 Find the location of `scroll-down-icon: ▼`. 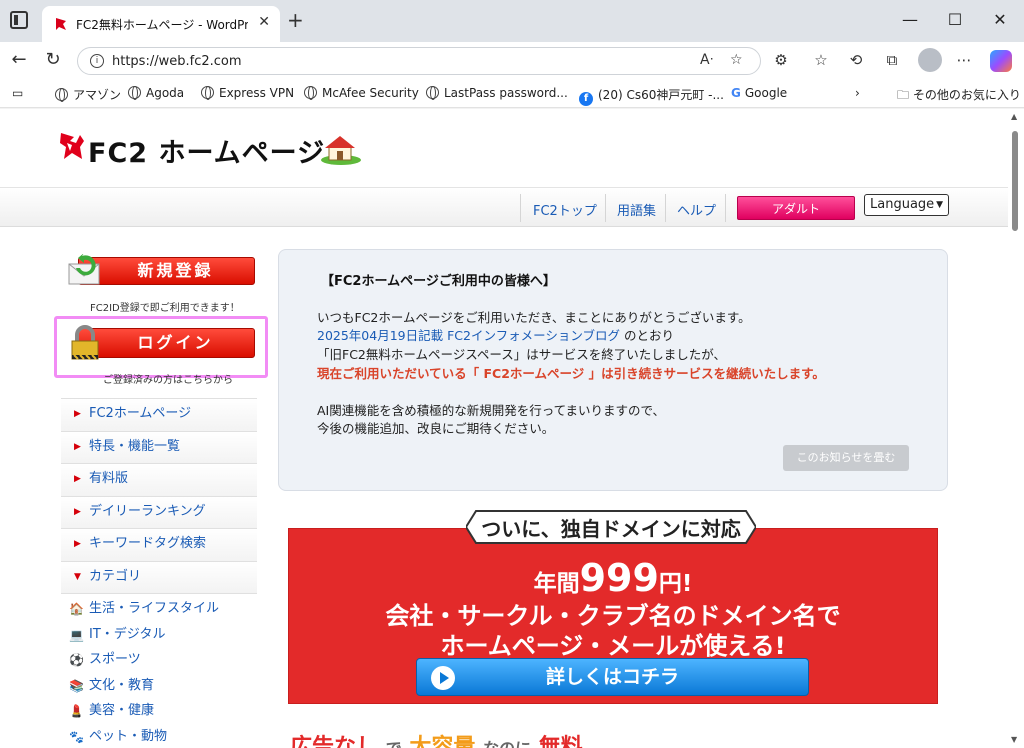

scroll-down-icon: ▼ is located at coordinates (1014, 739).